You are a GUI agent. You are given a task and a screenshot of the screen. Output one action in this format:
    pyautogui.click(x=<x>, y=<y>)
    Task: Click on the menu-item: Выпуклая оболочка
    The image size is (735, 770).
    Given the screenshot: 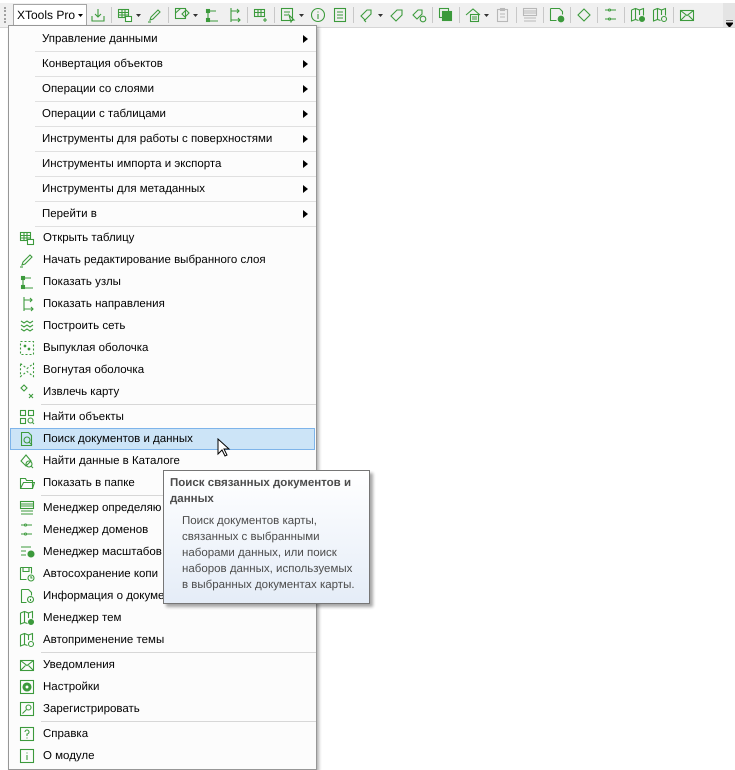 What is the action you would take?
    pyautogui.click(x=162, y=348)
    